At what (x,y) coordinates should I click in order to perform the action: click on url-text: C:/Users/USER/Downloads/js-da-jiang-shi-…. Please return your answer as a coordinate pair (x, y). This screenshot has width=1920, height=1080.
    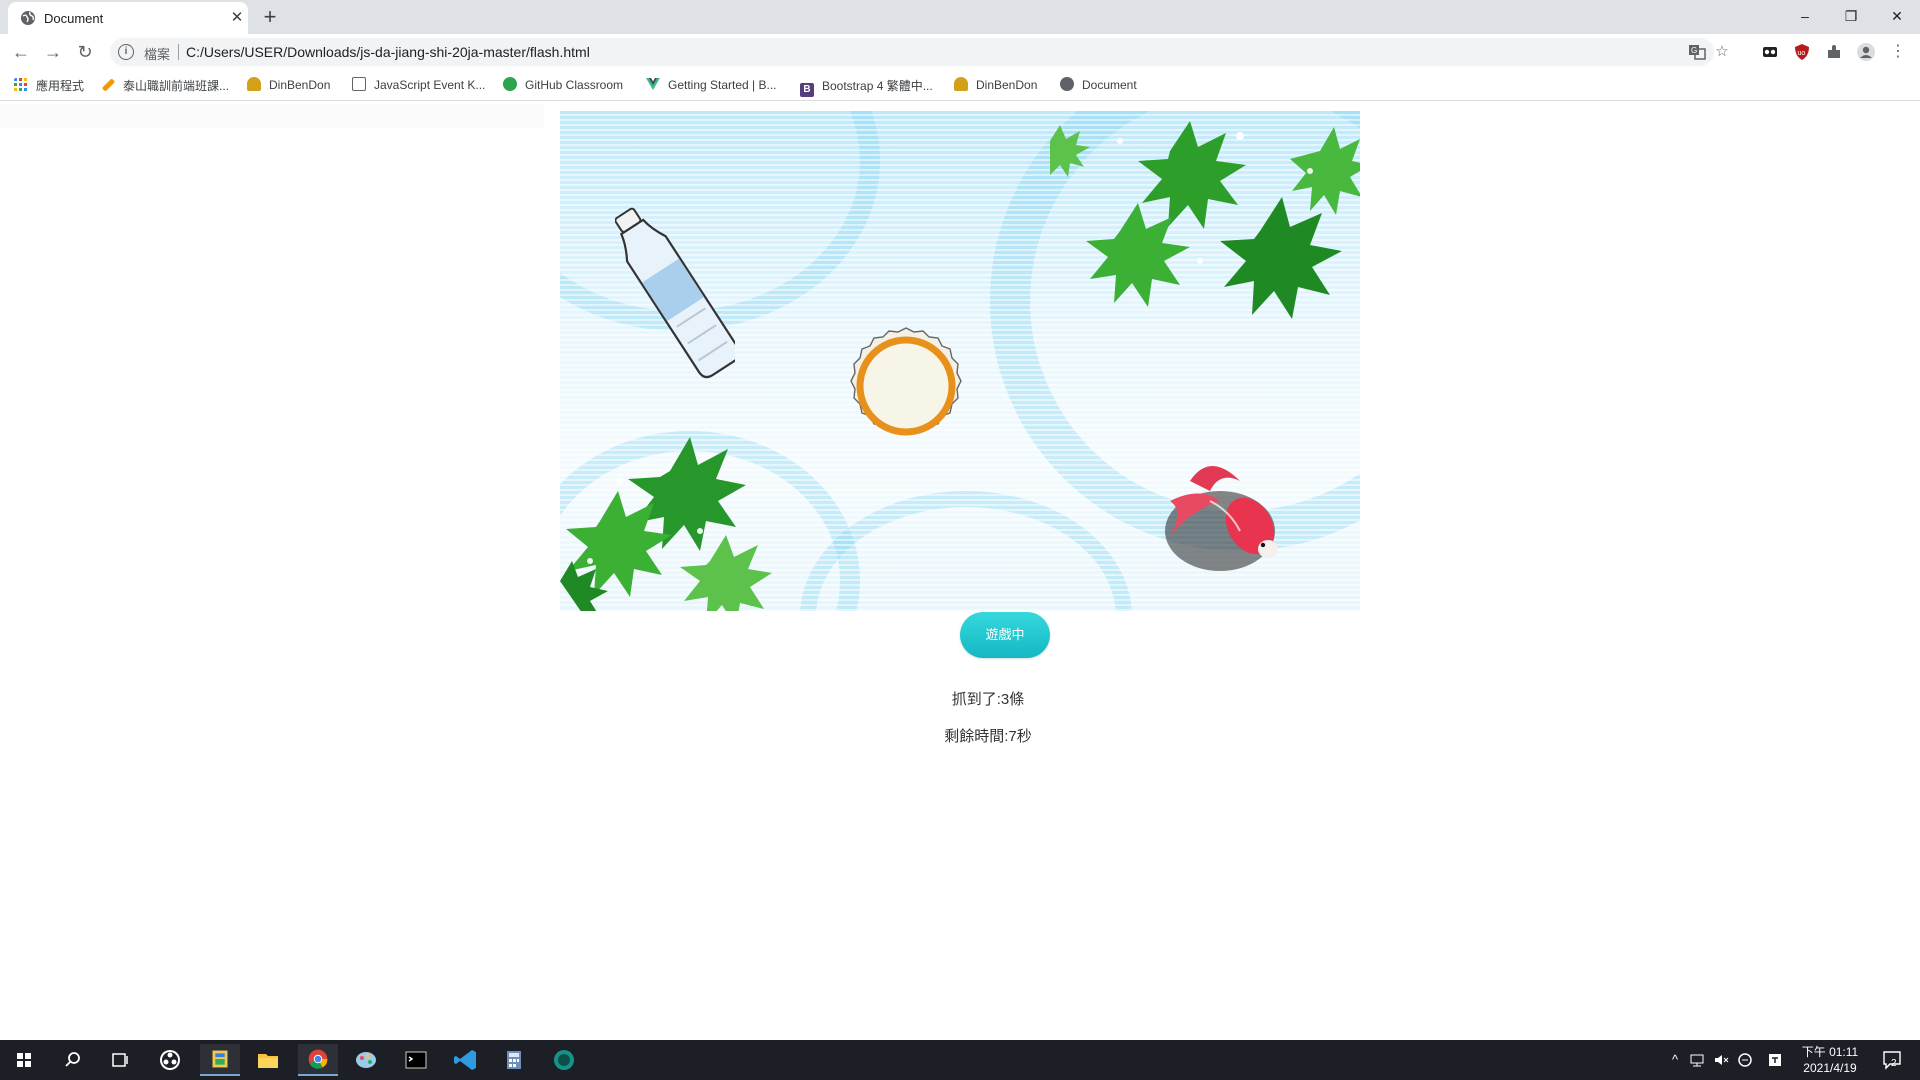
    Looking at the image, I should click on (388, 52).